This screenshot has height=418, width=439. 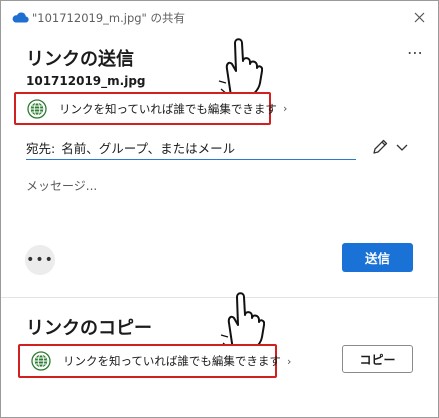 I want to click on window-title: "101712019_m.jpg" の共有, so click(x=108, y=18).